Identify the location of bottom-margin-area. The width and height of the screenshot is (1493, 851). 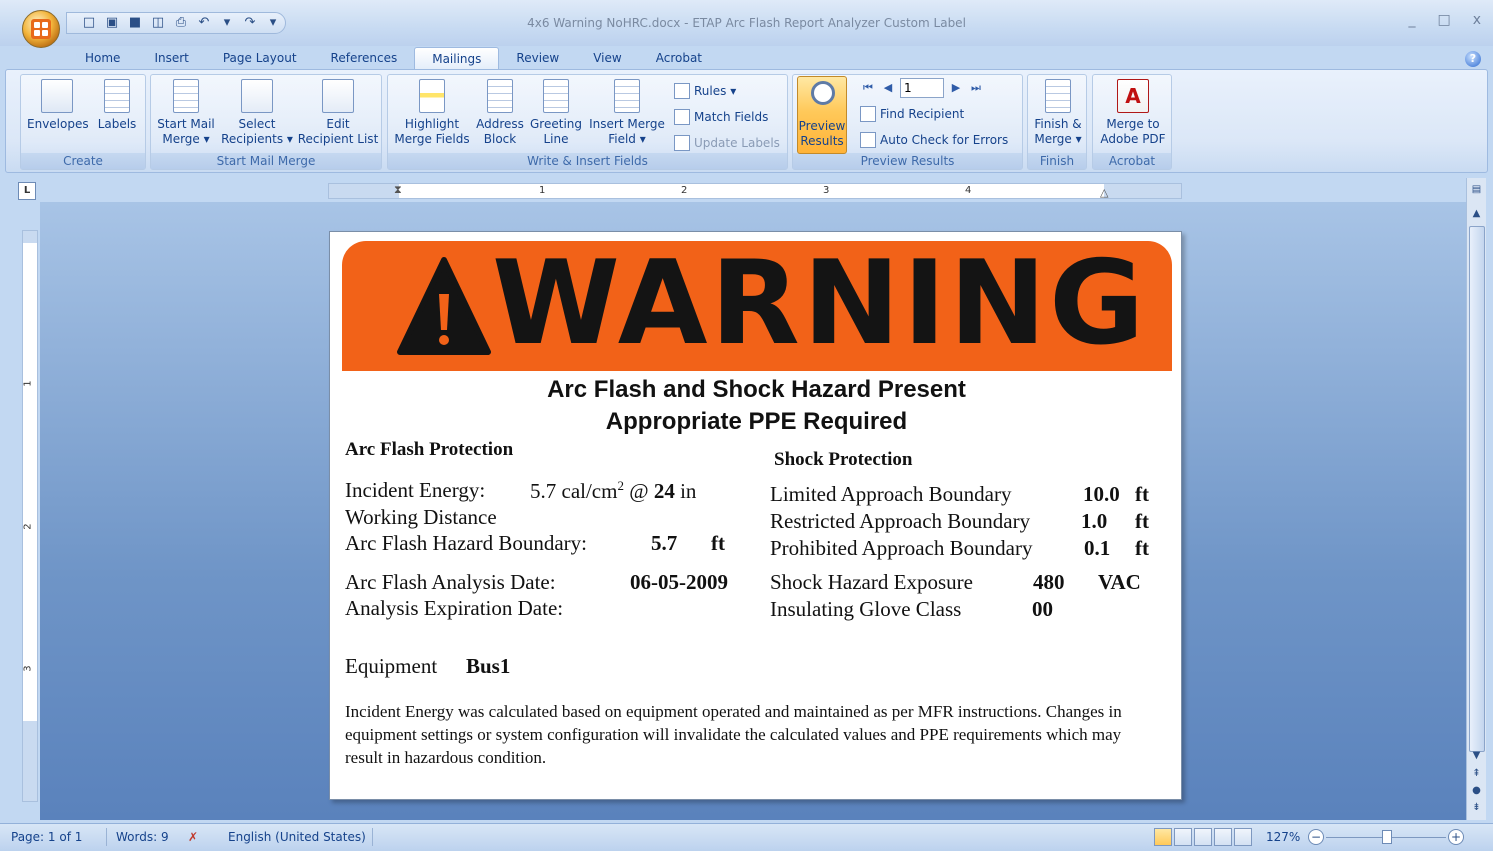
(30, 761).